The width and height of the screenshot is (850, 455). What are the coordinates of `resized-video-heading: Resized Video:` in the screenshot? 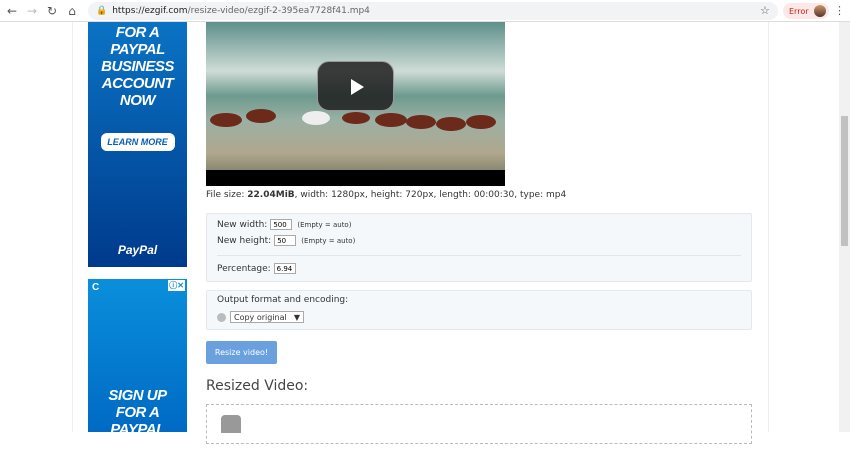 It's located at (257, 386).